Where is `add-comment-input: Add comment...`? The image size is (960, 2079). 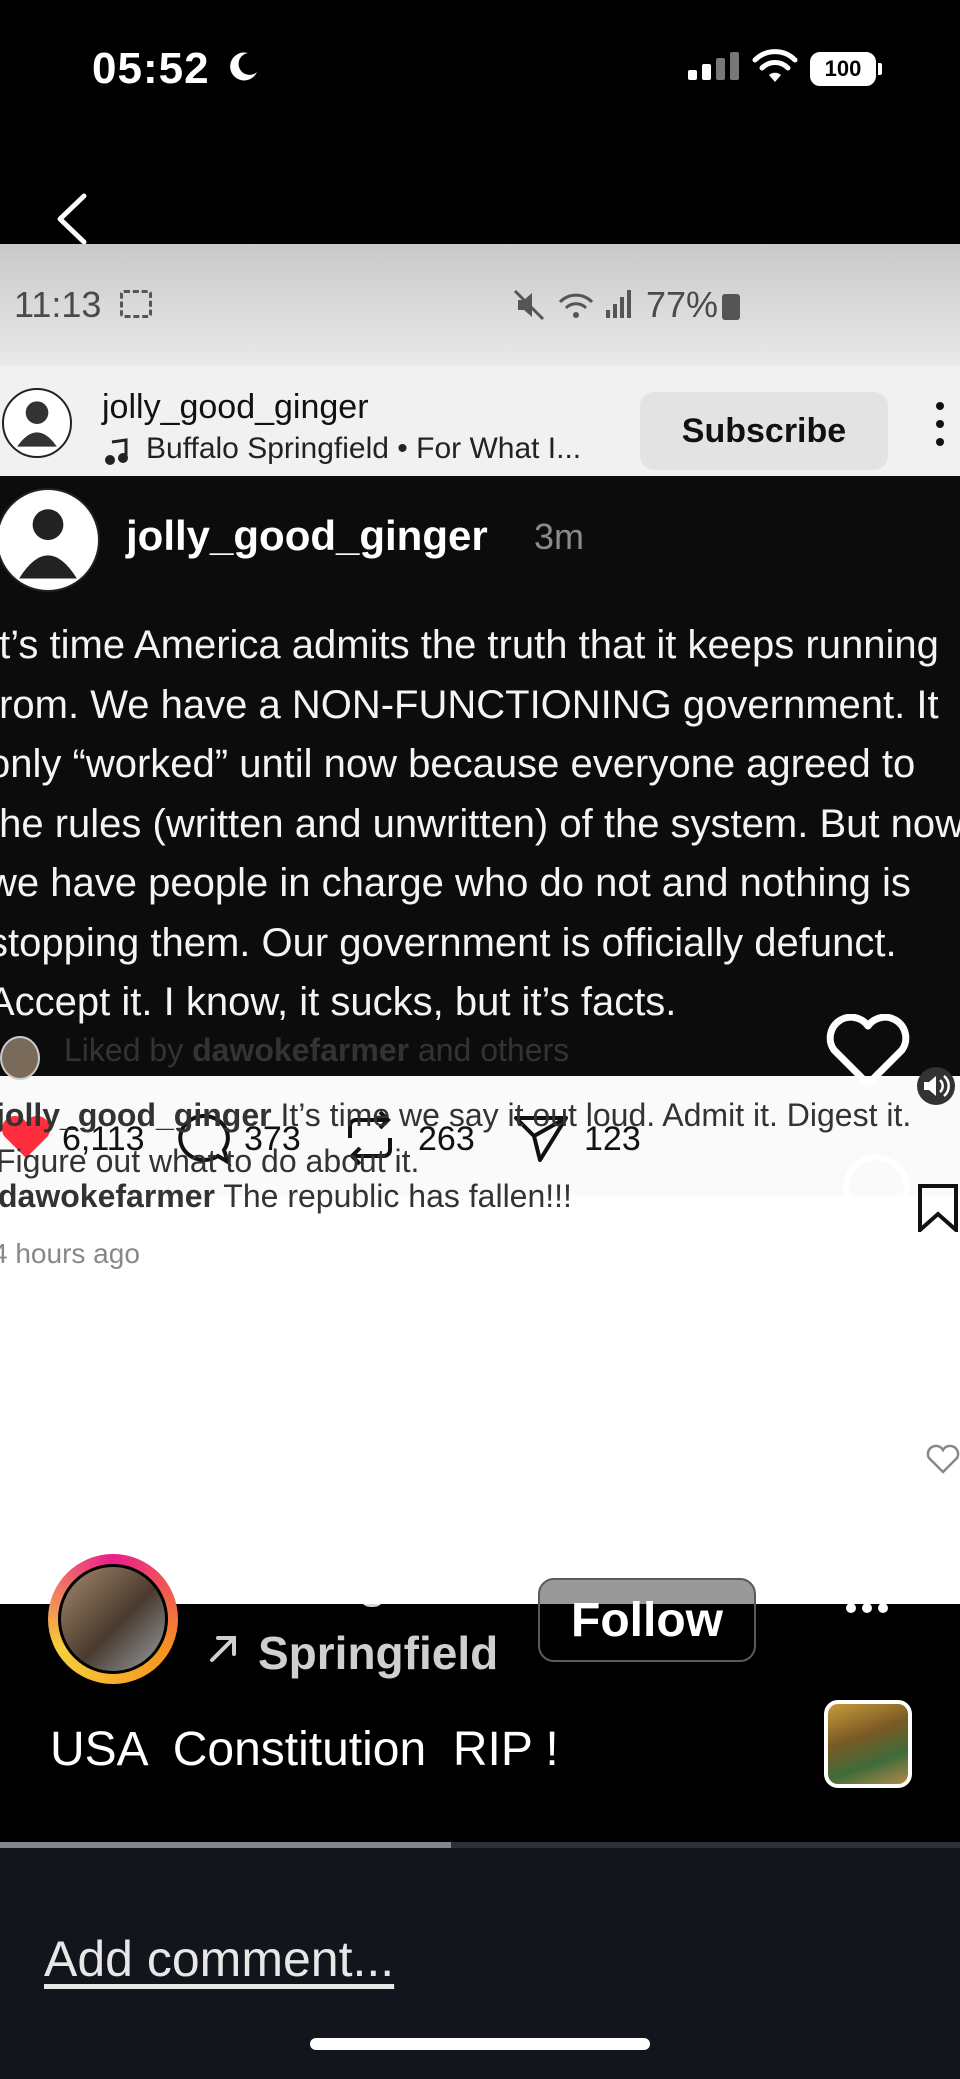 add-comment-input: Add comment... is located at coordinates (219, 1959).